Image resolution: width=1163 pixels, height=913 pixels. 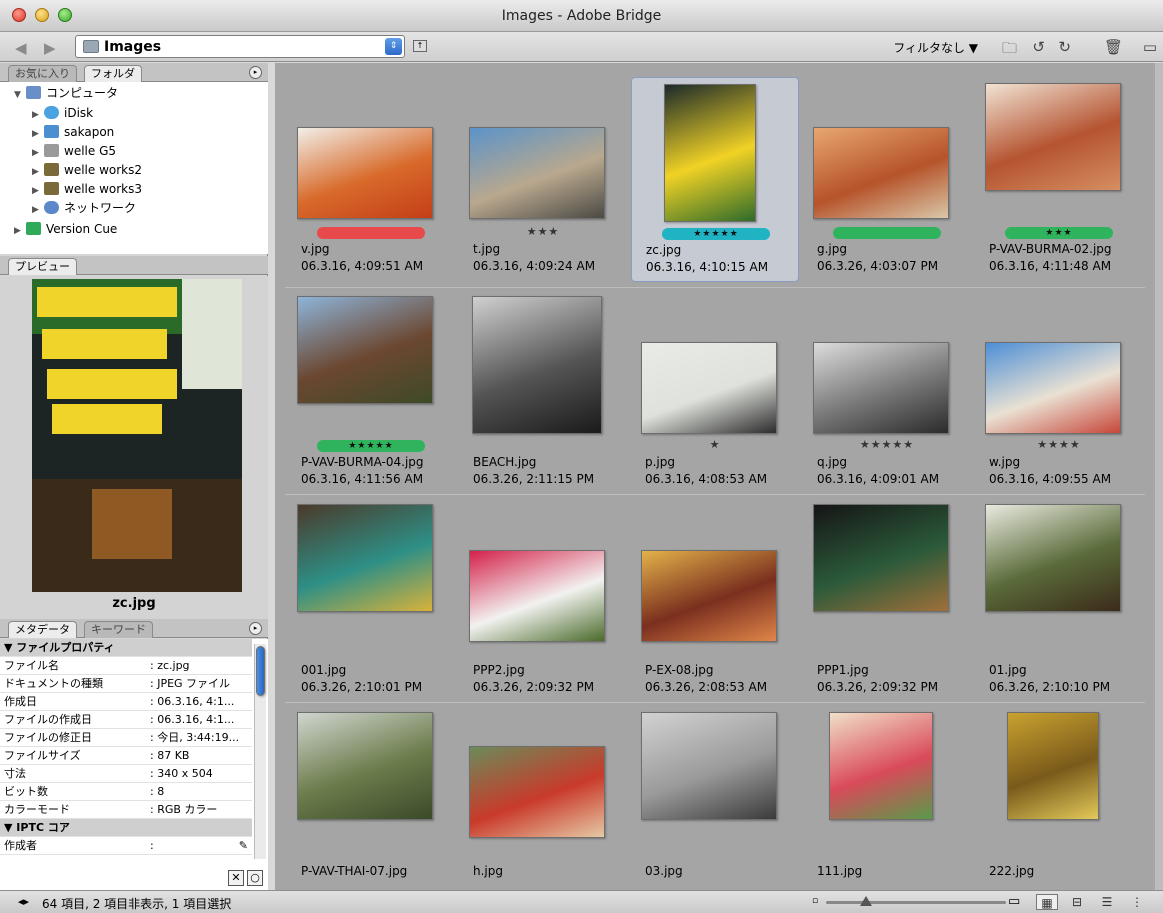 What do you see at coordinates (1059, 444) in the screenshot?
I see `star-rating: ★★★★` at bounding box center [1059, 444].